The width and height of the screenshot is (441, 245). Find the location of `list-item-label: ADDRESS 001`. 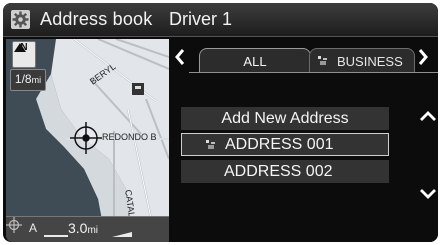

list-item-label: ADDRESS 001 is located at coordinates (279, 144).